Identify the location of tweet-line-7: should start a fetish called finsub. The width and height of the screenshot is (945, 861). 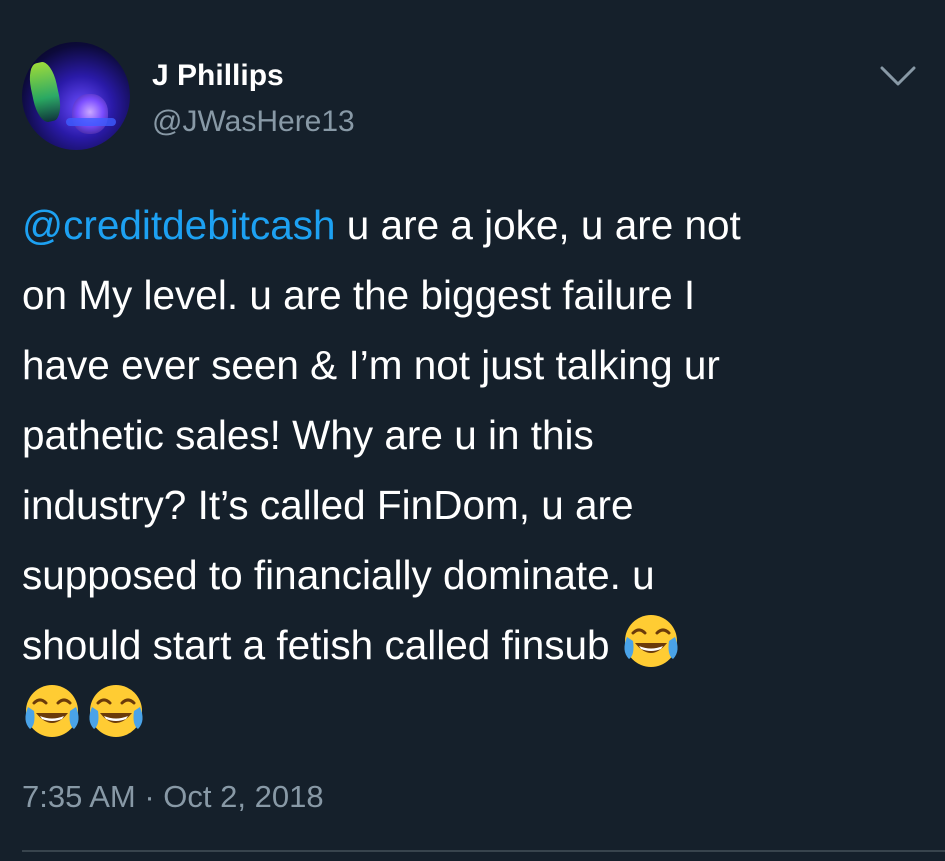
(474, 645).